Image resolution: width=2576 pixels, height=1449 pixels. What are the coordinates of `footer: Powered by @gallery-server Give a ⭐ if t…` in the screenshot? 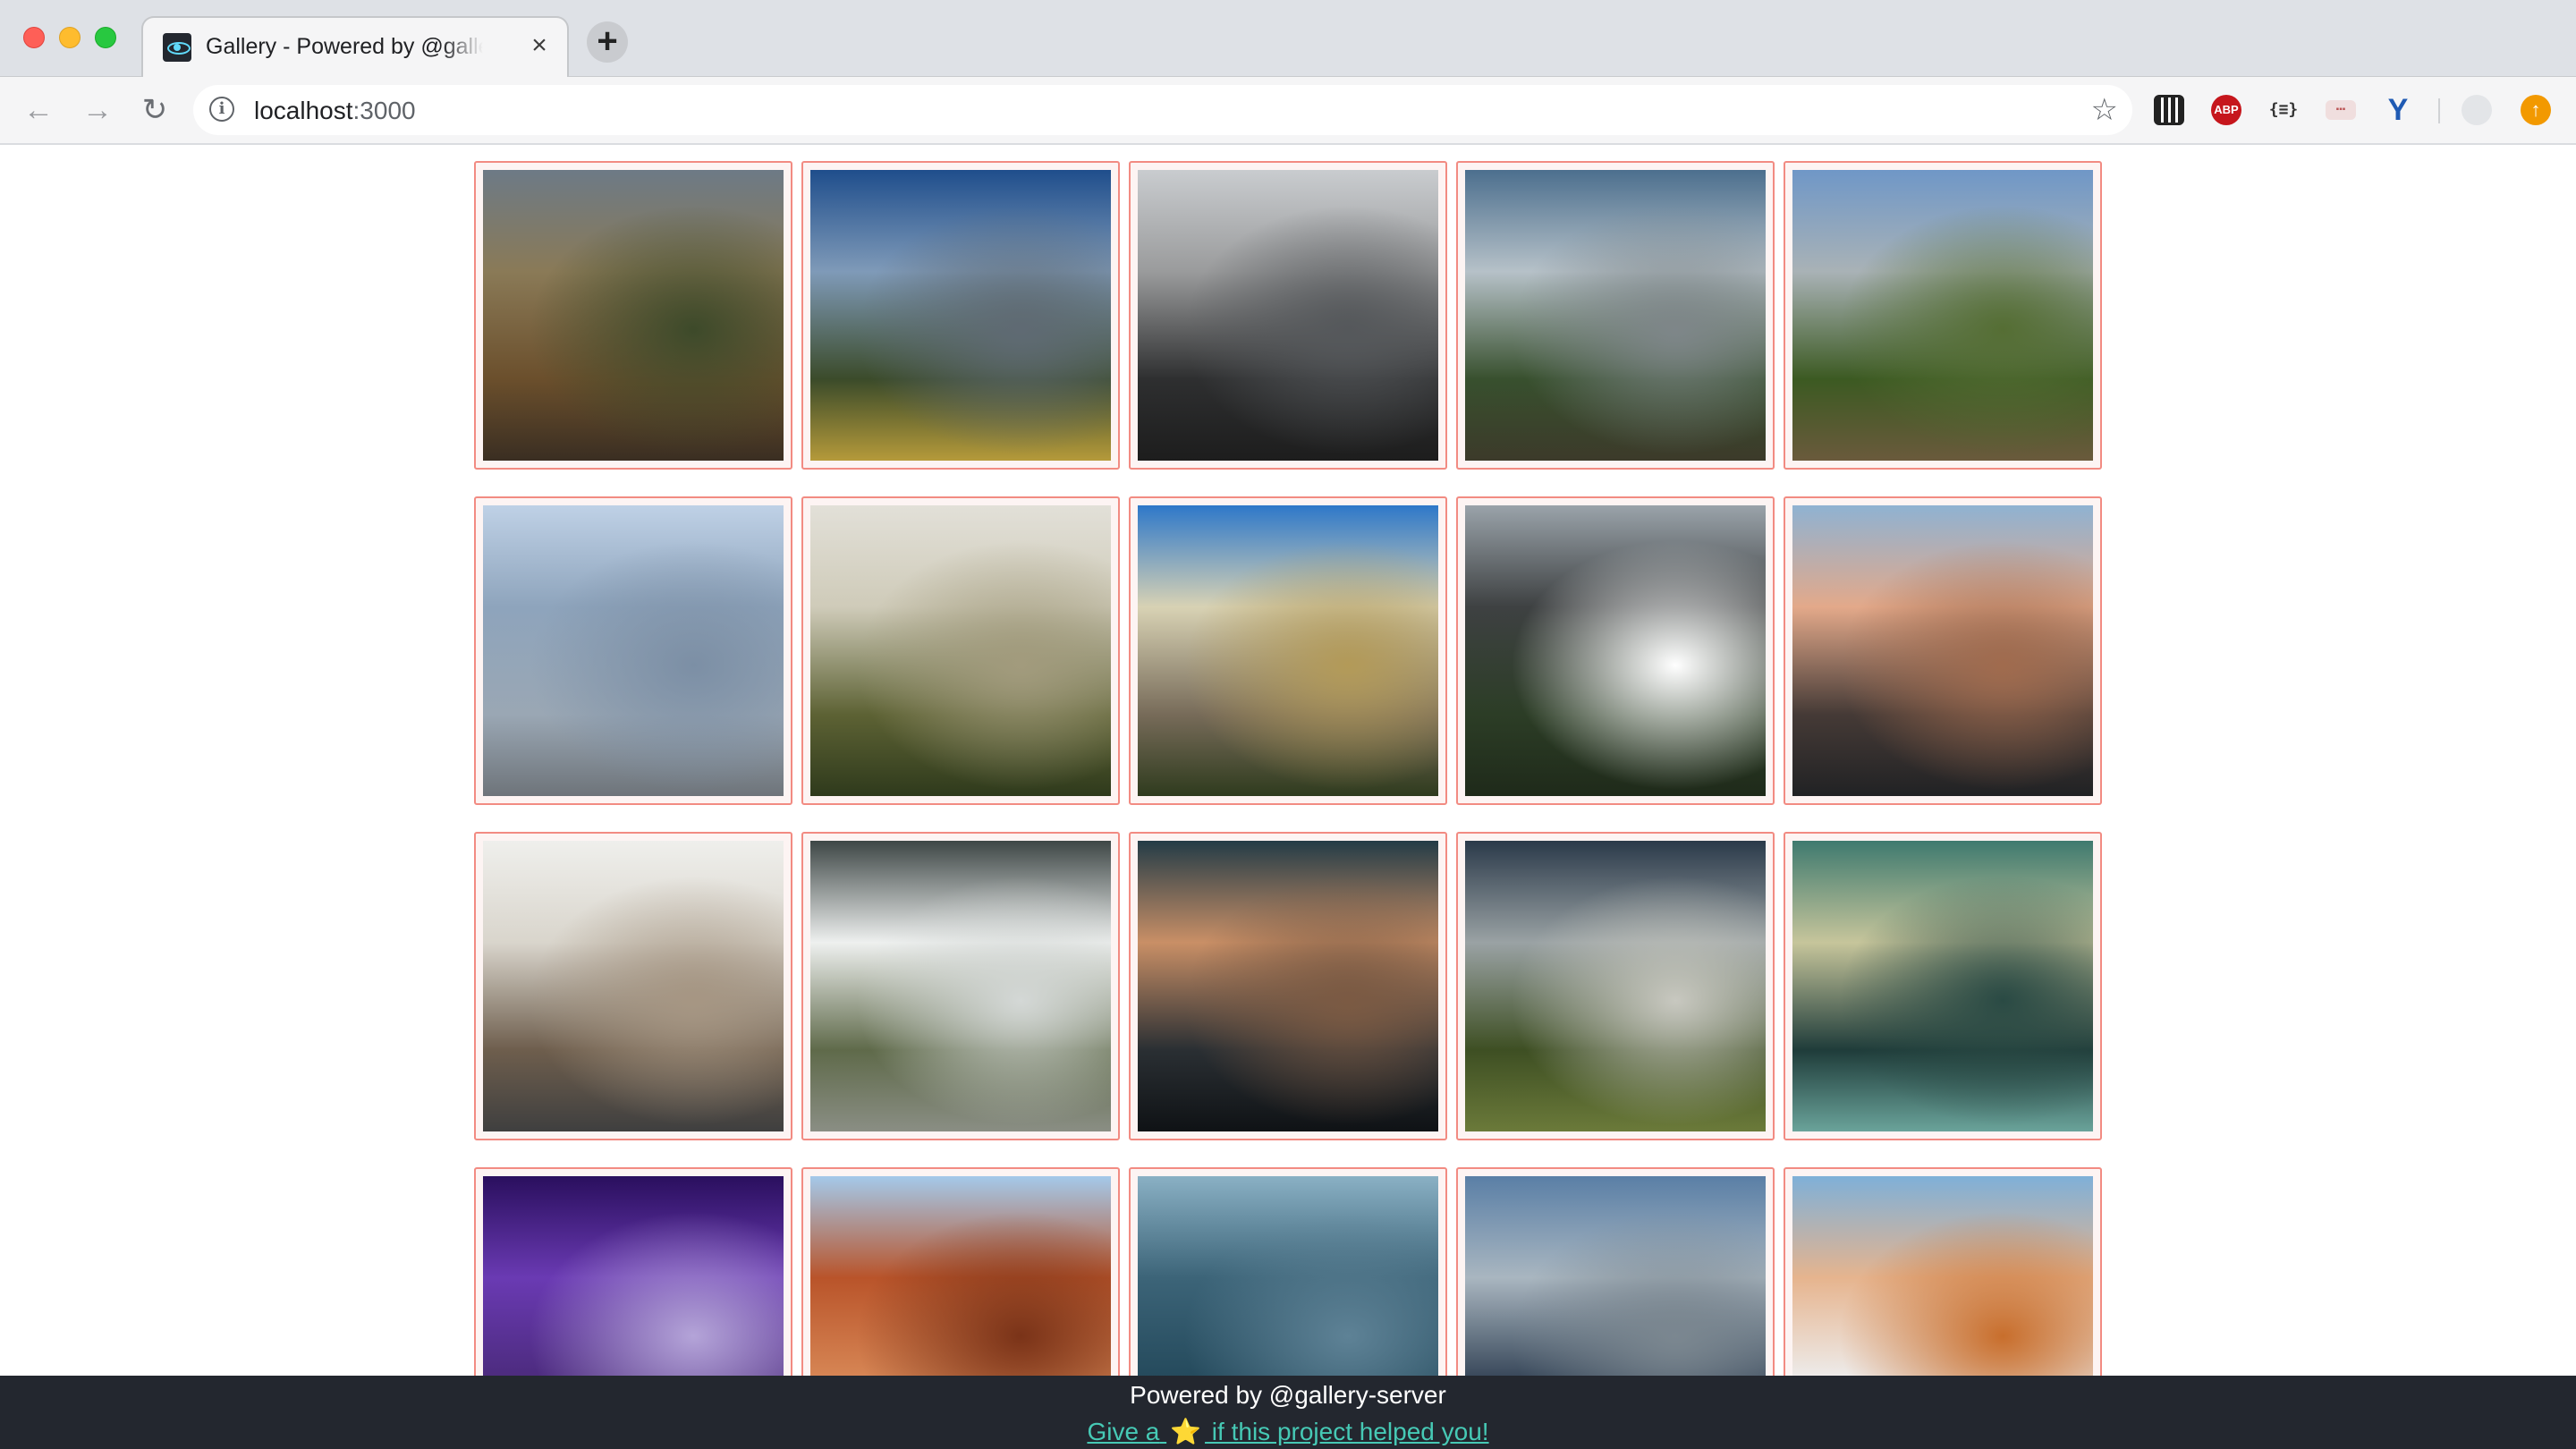 It's located at (1288, 1412).